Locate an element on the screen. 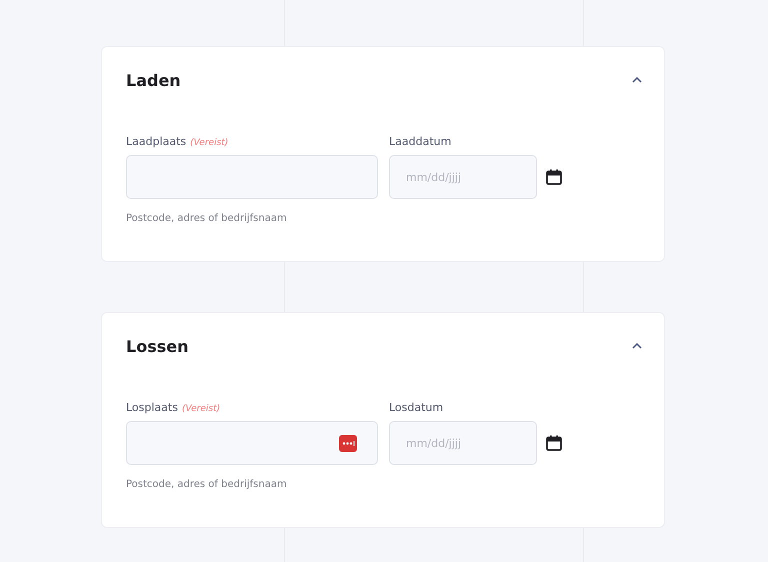 This screenshot has width=768, height=562. field-label: Laaddatum is located at coordinates (420, 142).